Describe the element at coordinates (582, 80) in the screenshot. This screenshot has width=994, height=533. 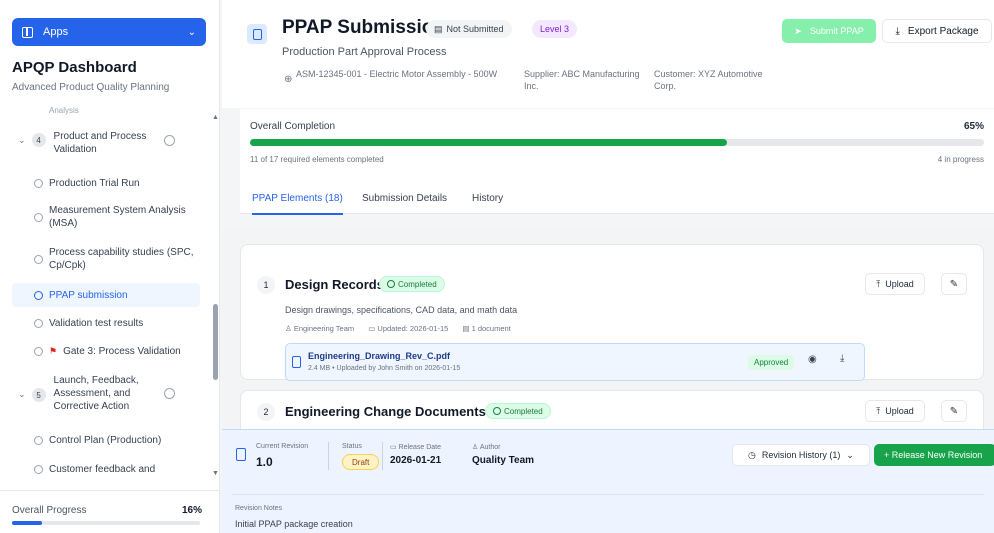
I see `supplier-info: Supplier: ABC Manufacturing Inc.` at that location.